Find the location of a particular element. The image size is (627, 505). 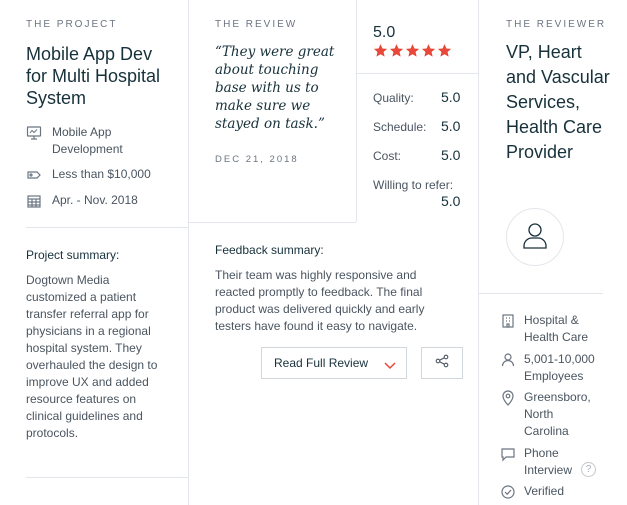

reviewer-caption: THE REVIEWER is located at coordinates (556, 24).